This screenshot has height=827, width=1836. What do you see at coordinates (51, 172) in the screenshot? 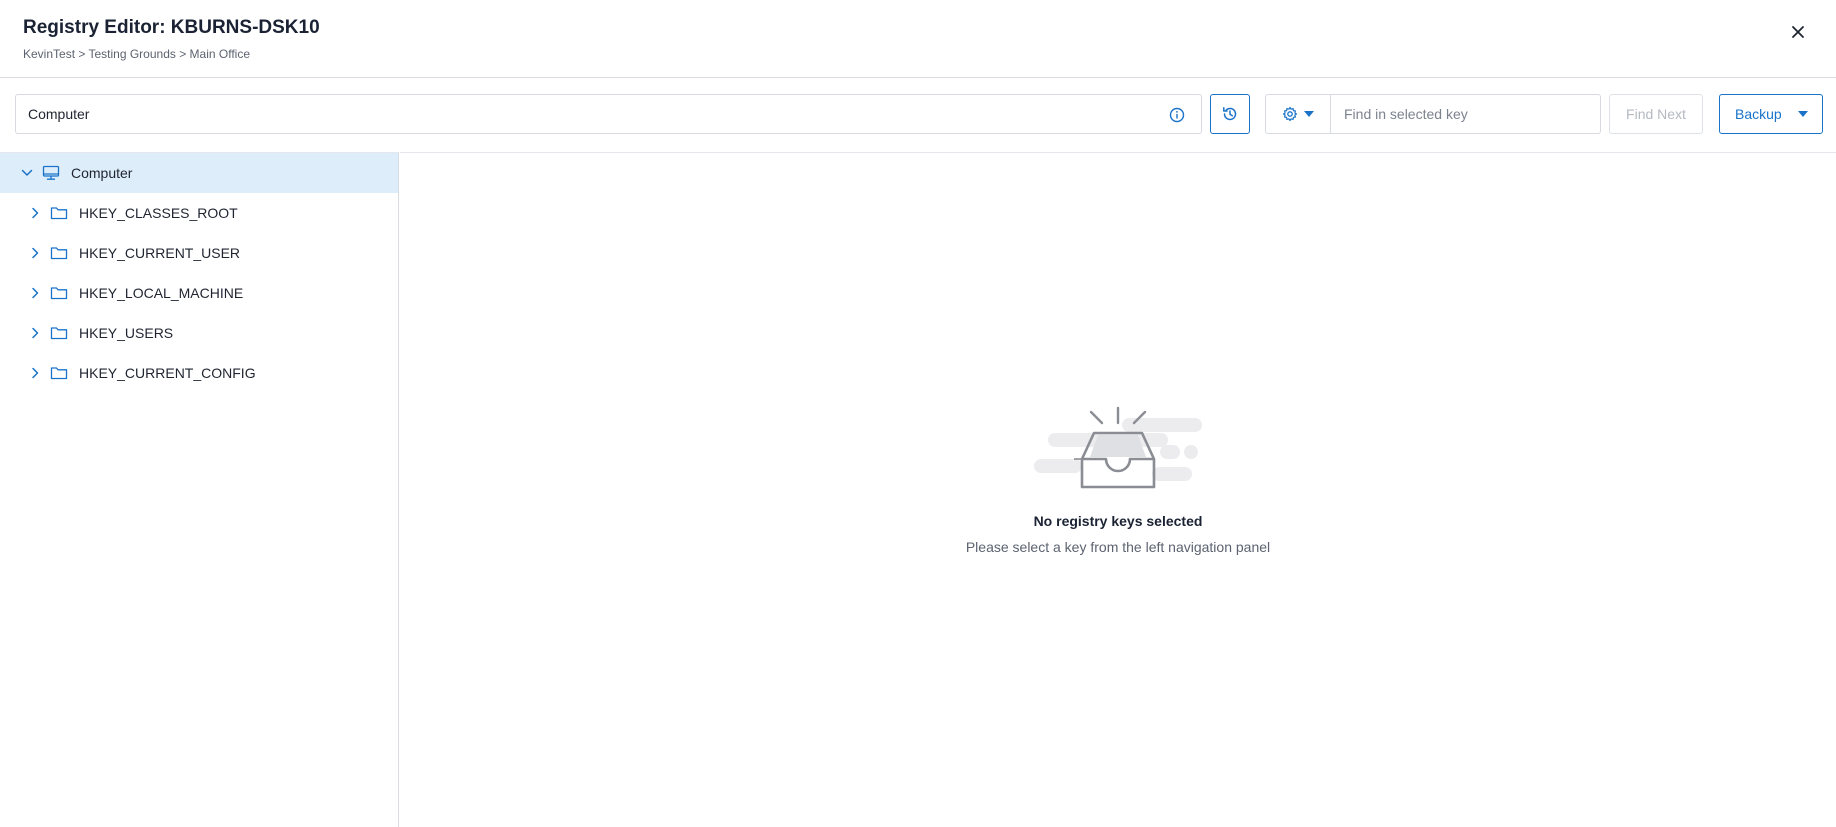
I see `monitor-icon` at bounding box center [51, 172].